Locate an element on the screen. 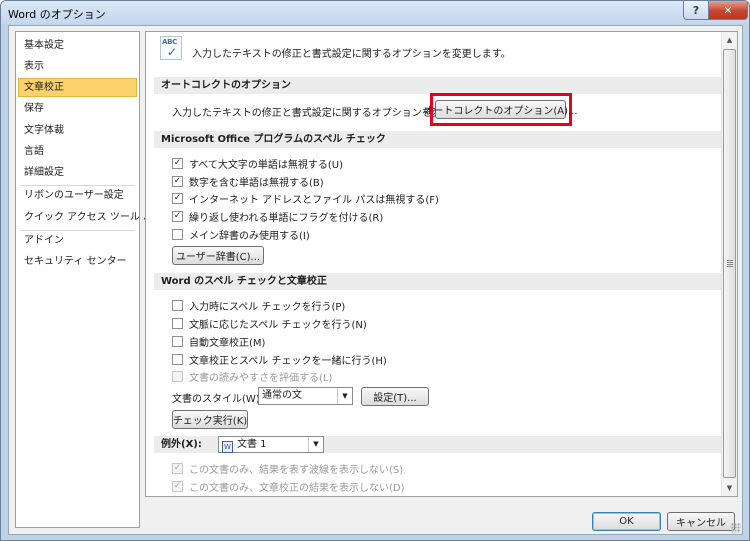  nav-item-proofing: 文章校正 is located at coordinates (77, 87).